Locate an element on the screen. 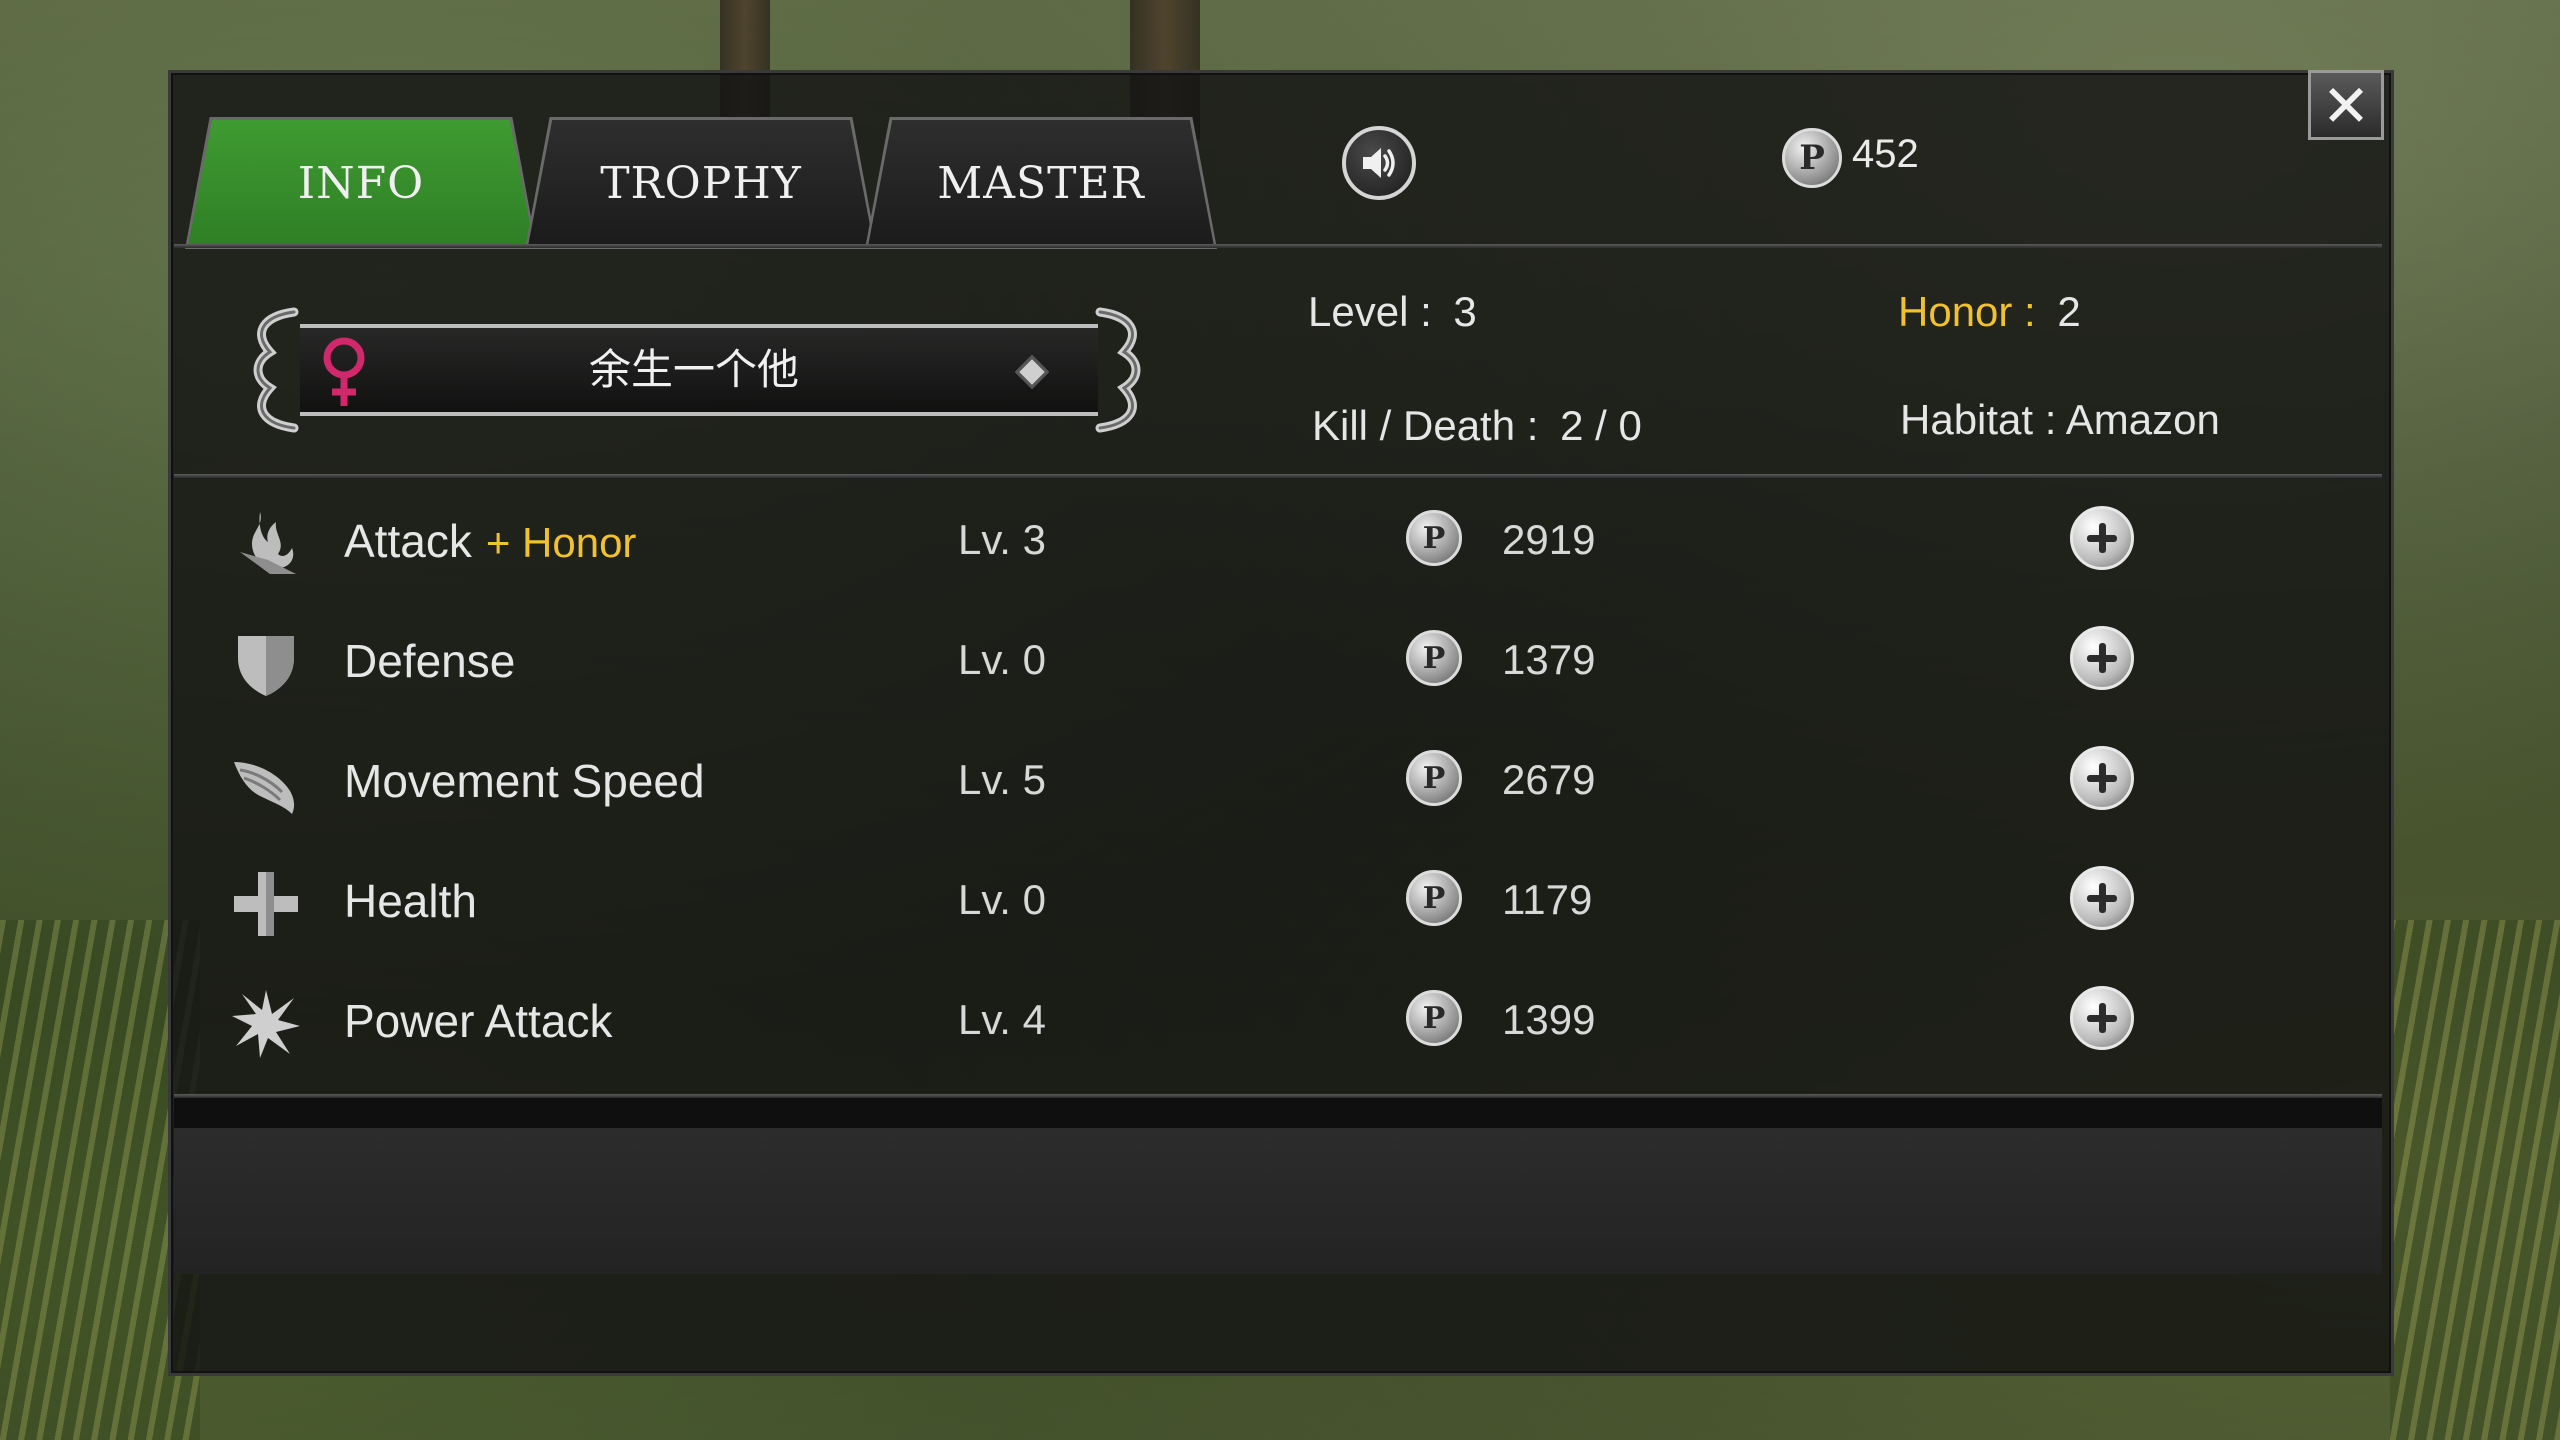 The width and height of the screenshot is (2560, 1440). honor-label: Honor : is located at coordinates (1967, 311).